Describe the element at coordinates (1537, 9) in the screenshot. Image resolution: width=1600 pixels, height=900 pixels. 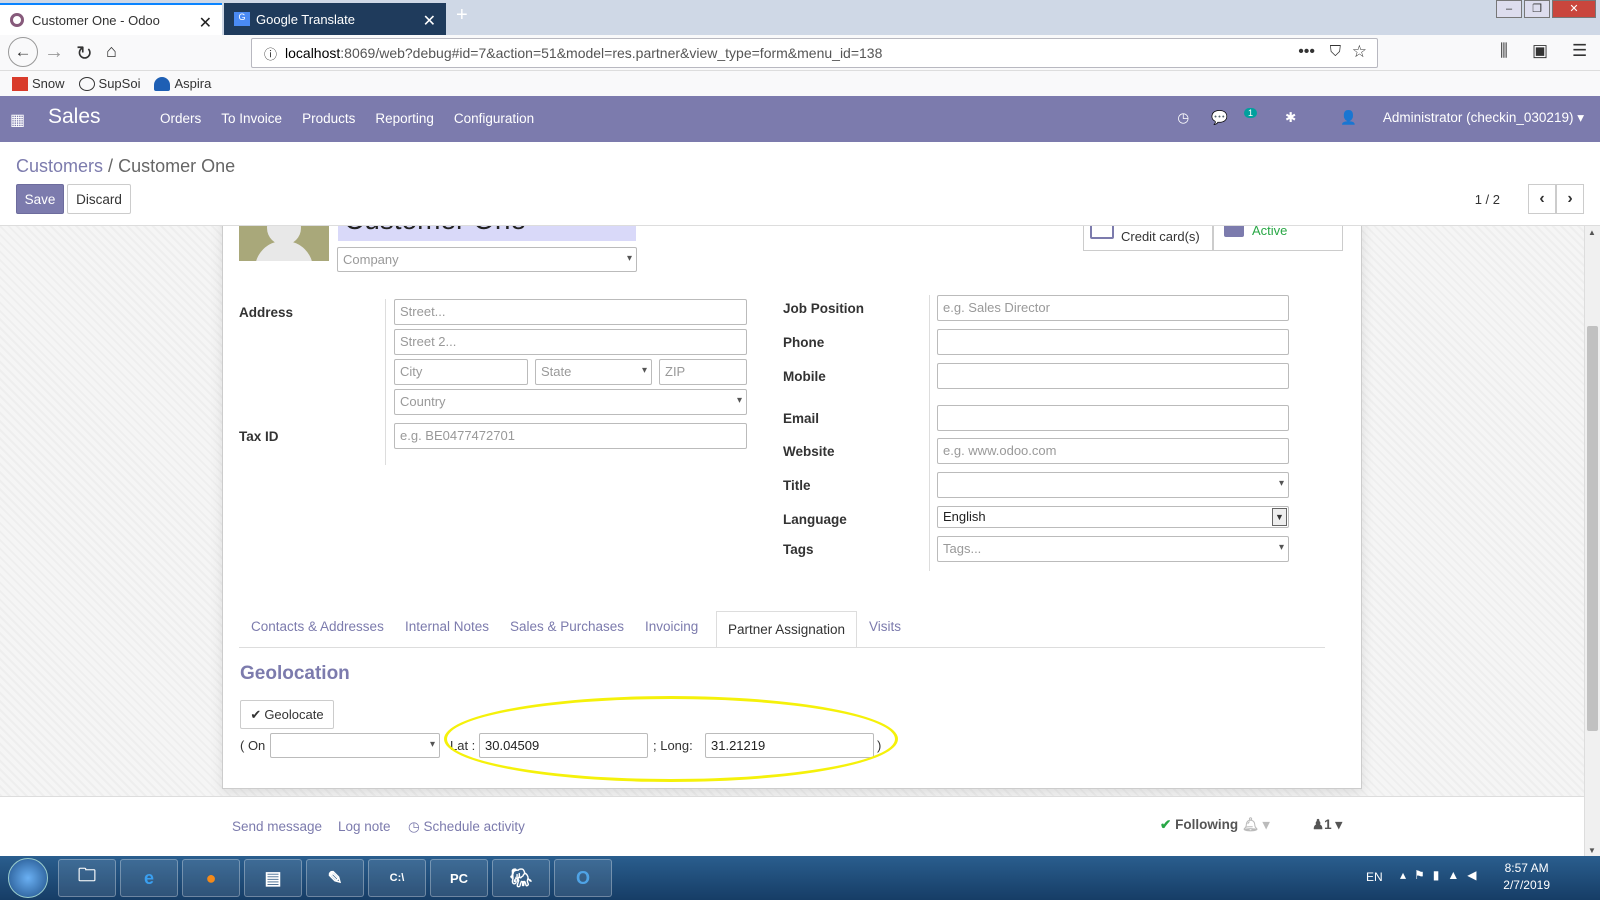
I see `restore-icon: ❐` at that location.